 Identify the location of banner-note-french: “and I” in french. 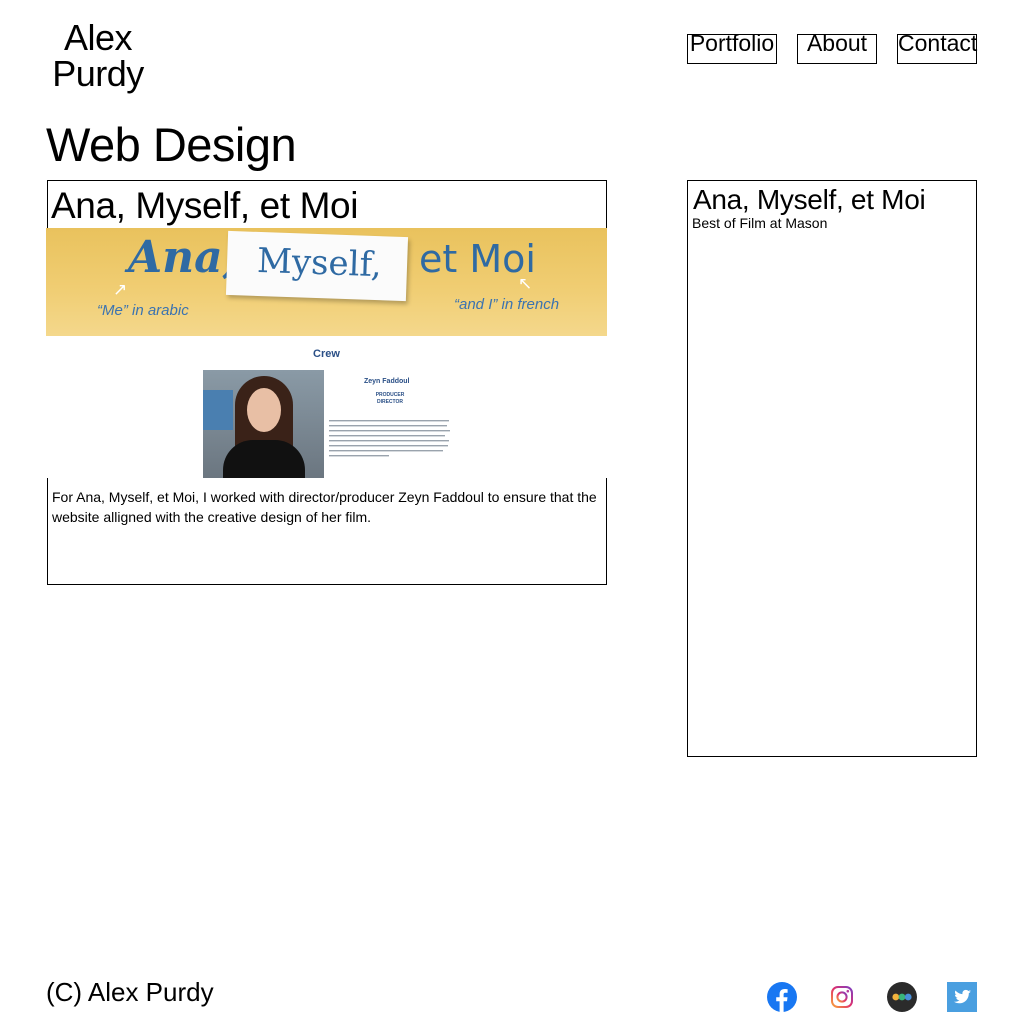
(507, 304).